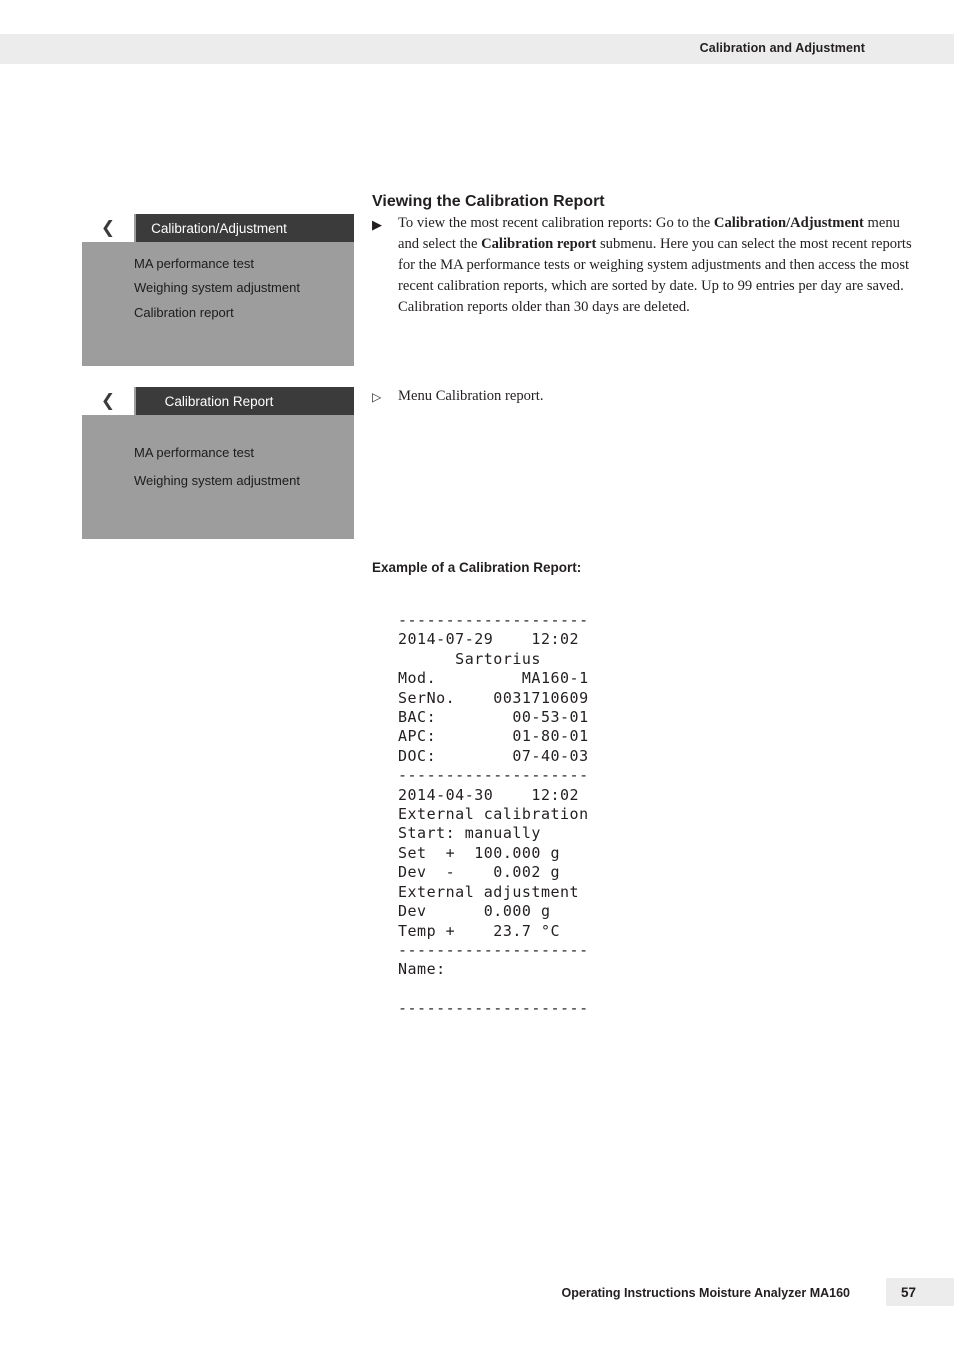 The width and height of the screenshot is (954, 1350). Describe the element at coordinates (909, 1292) in the screenshot. I see `page-number: 57` at that location.